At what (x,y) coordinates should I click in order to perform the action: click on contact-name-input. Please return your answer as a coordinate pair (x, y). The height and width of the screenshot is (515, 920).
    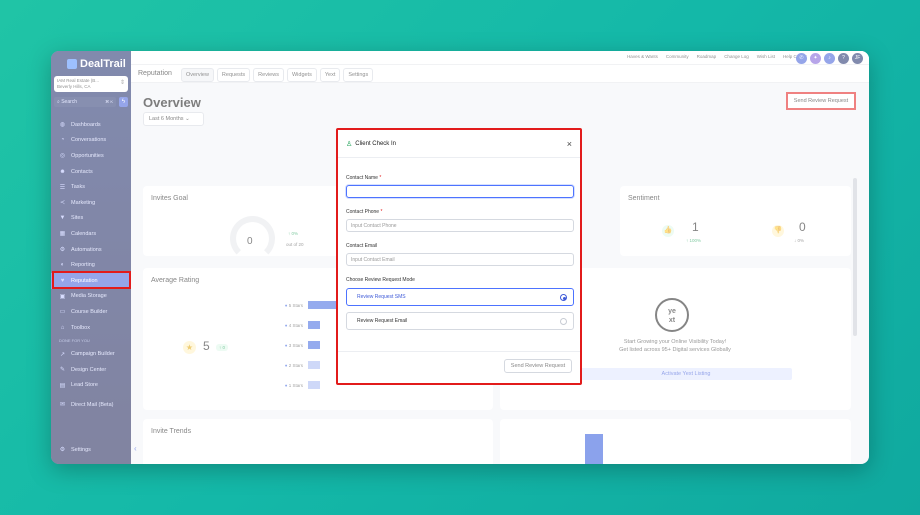
    Looking at the image, I should click on (460, 191).